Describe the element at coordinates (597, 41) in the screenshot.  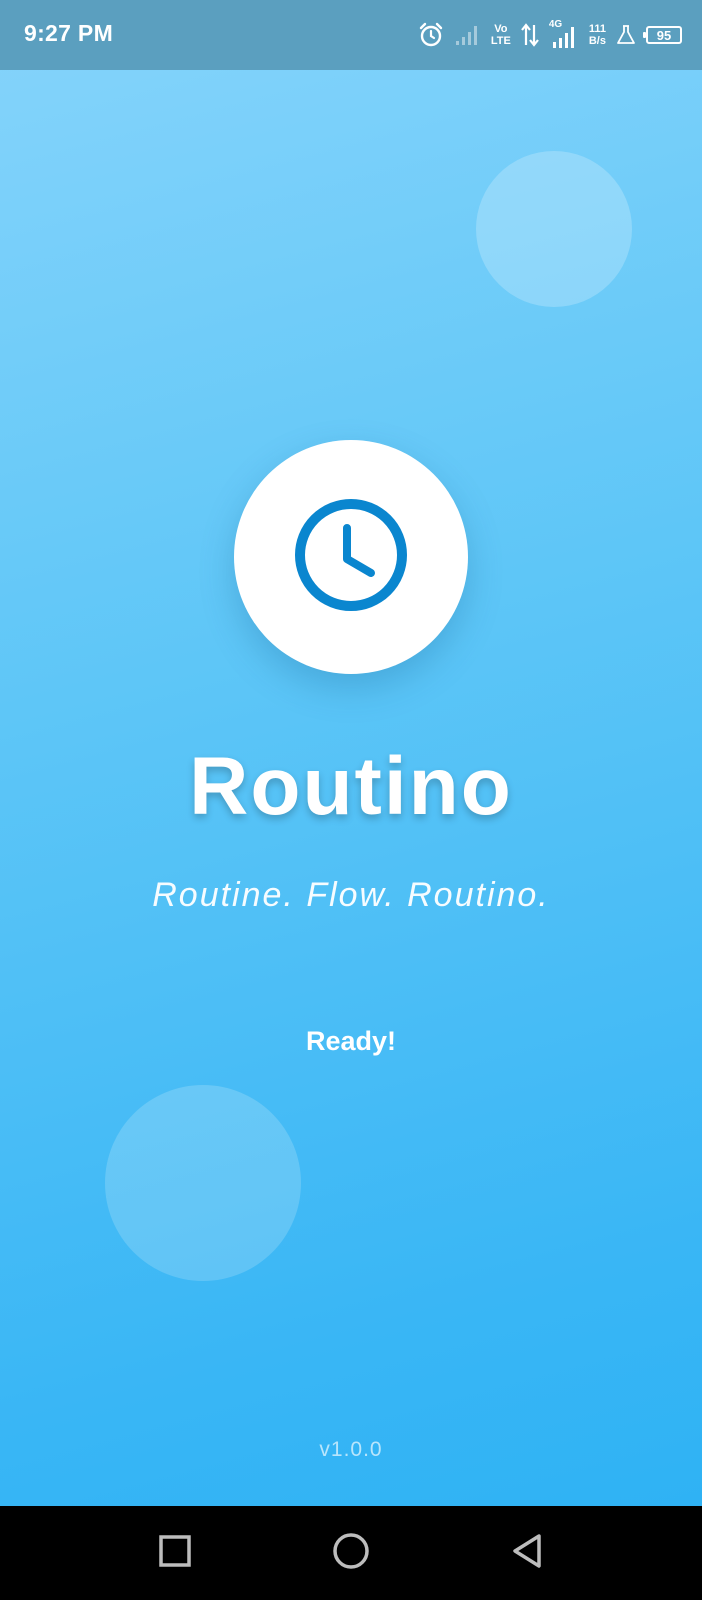
I see `speed-unit: B/s` at that location.